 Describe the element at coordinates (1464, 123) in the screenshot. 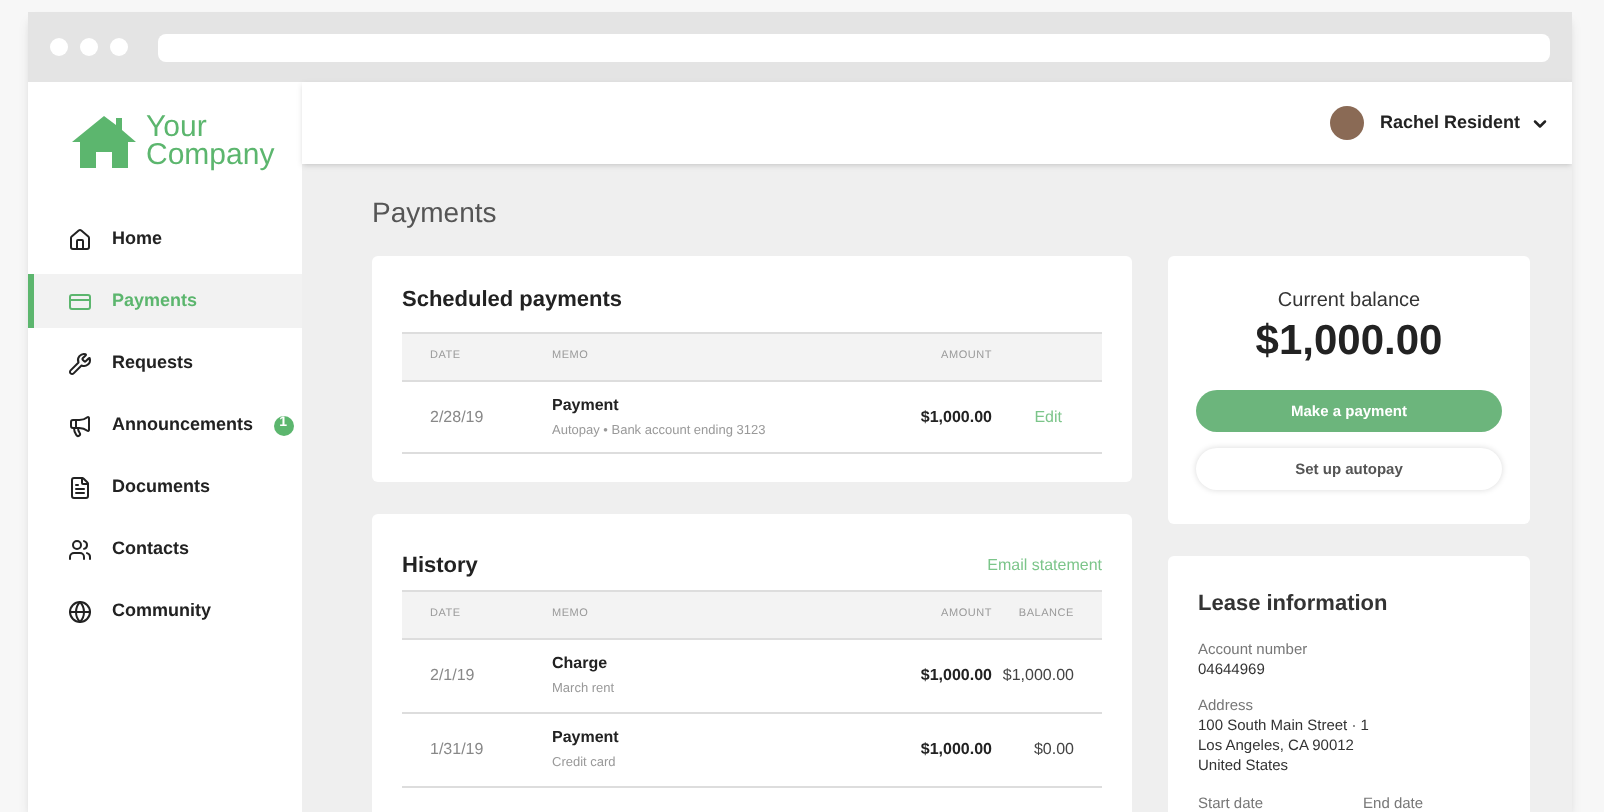

I see `user-menu: Rachel Resident` at that location.